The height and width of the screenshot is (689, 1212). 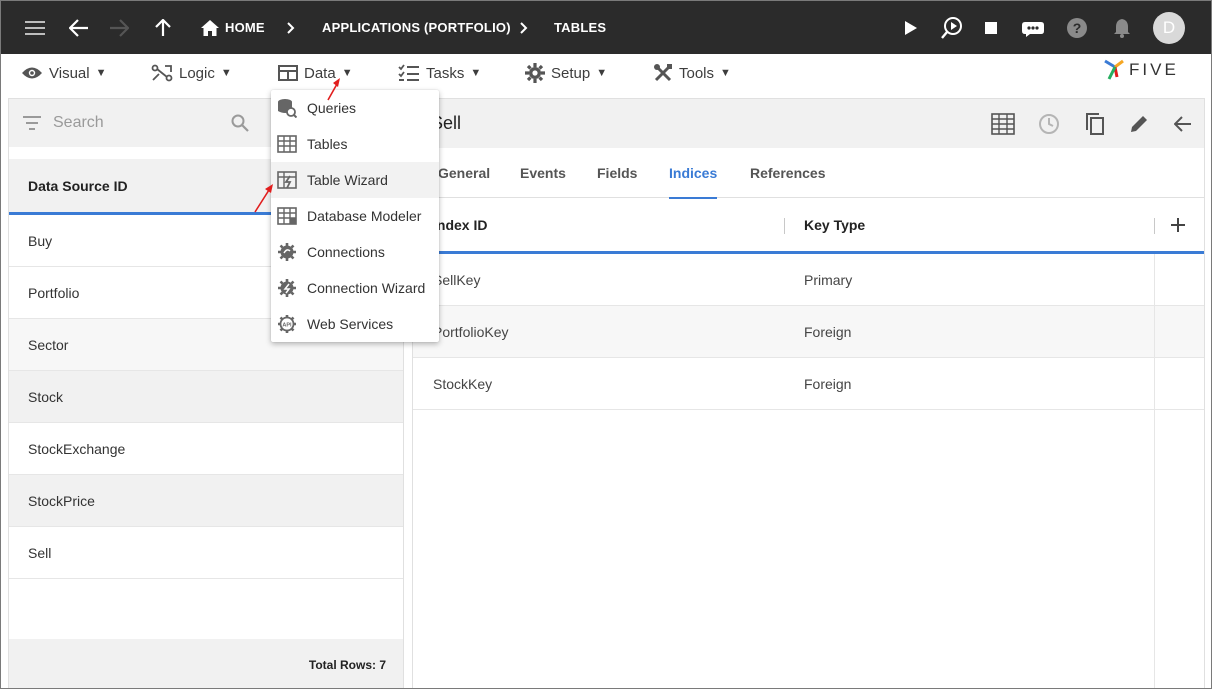 What do you see at coordinates (693, 173) in the screenshot?
I see `tab-indices: Indices` at bounding box center [693, 173].